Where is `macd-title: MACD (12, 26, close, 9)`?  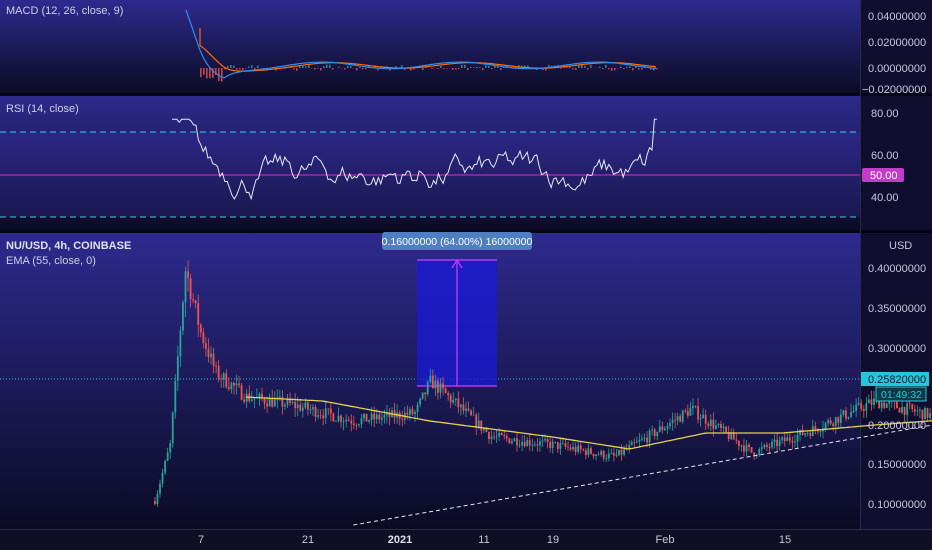
macd-title: MACD (12, 26, close, 9) is located at coordinates (64, 11).